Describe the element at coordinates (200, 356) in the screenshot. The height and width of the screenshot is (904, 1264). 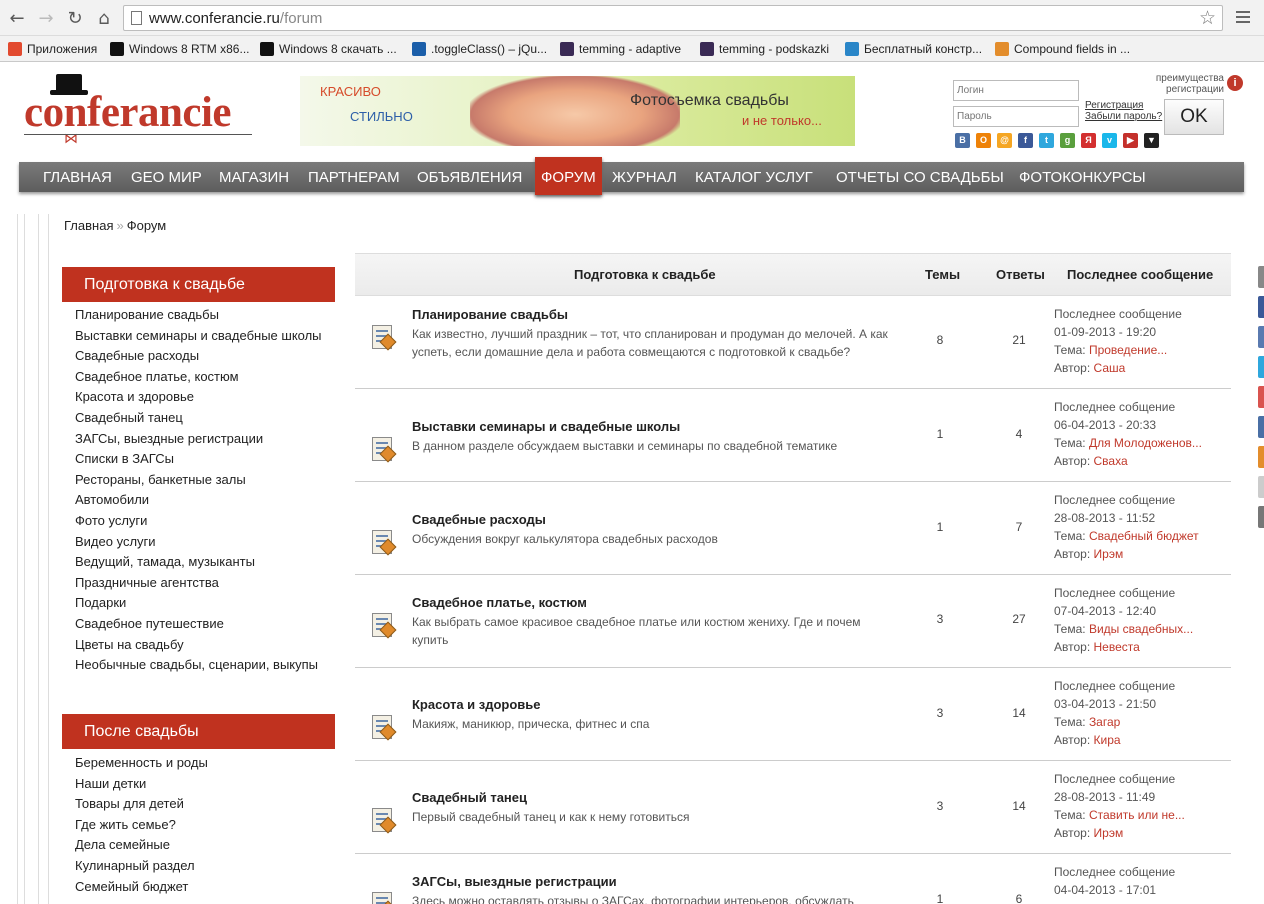
I see `sidebar-item: Свадебные расходы` at that location.